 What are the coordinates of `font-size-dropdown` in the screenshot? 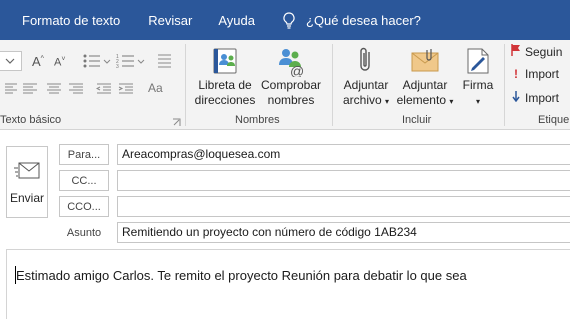 It's located at (11, 61).